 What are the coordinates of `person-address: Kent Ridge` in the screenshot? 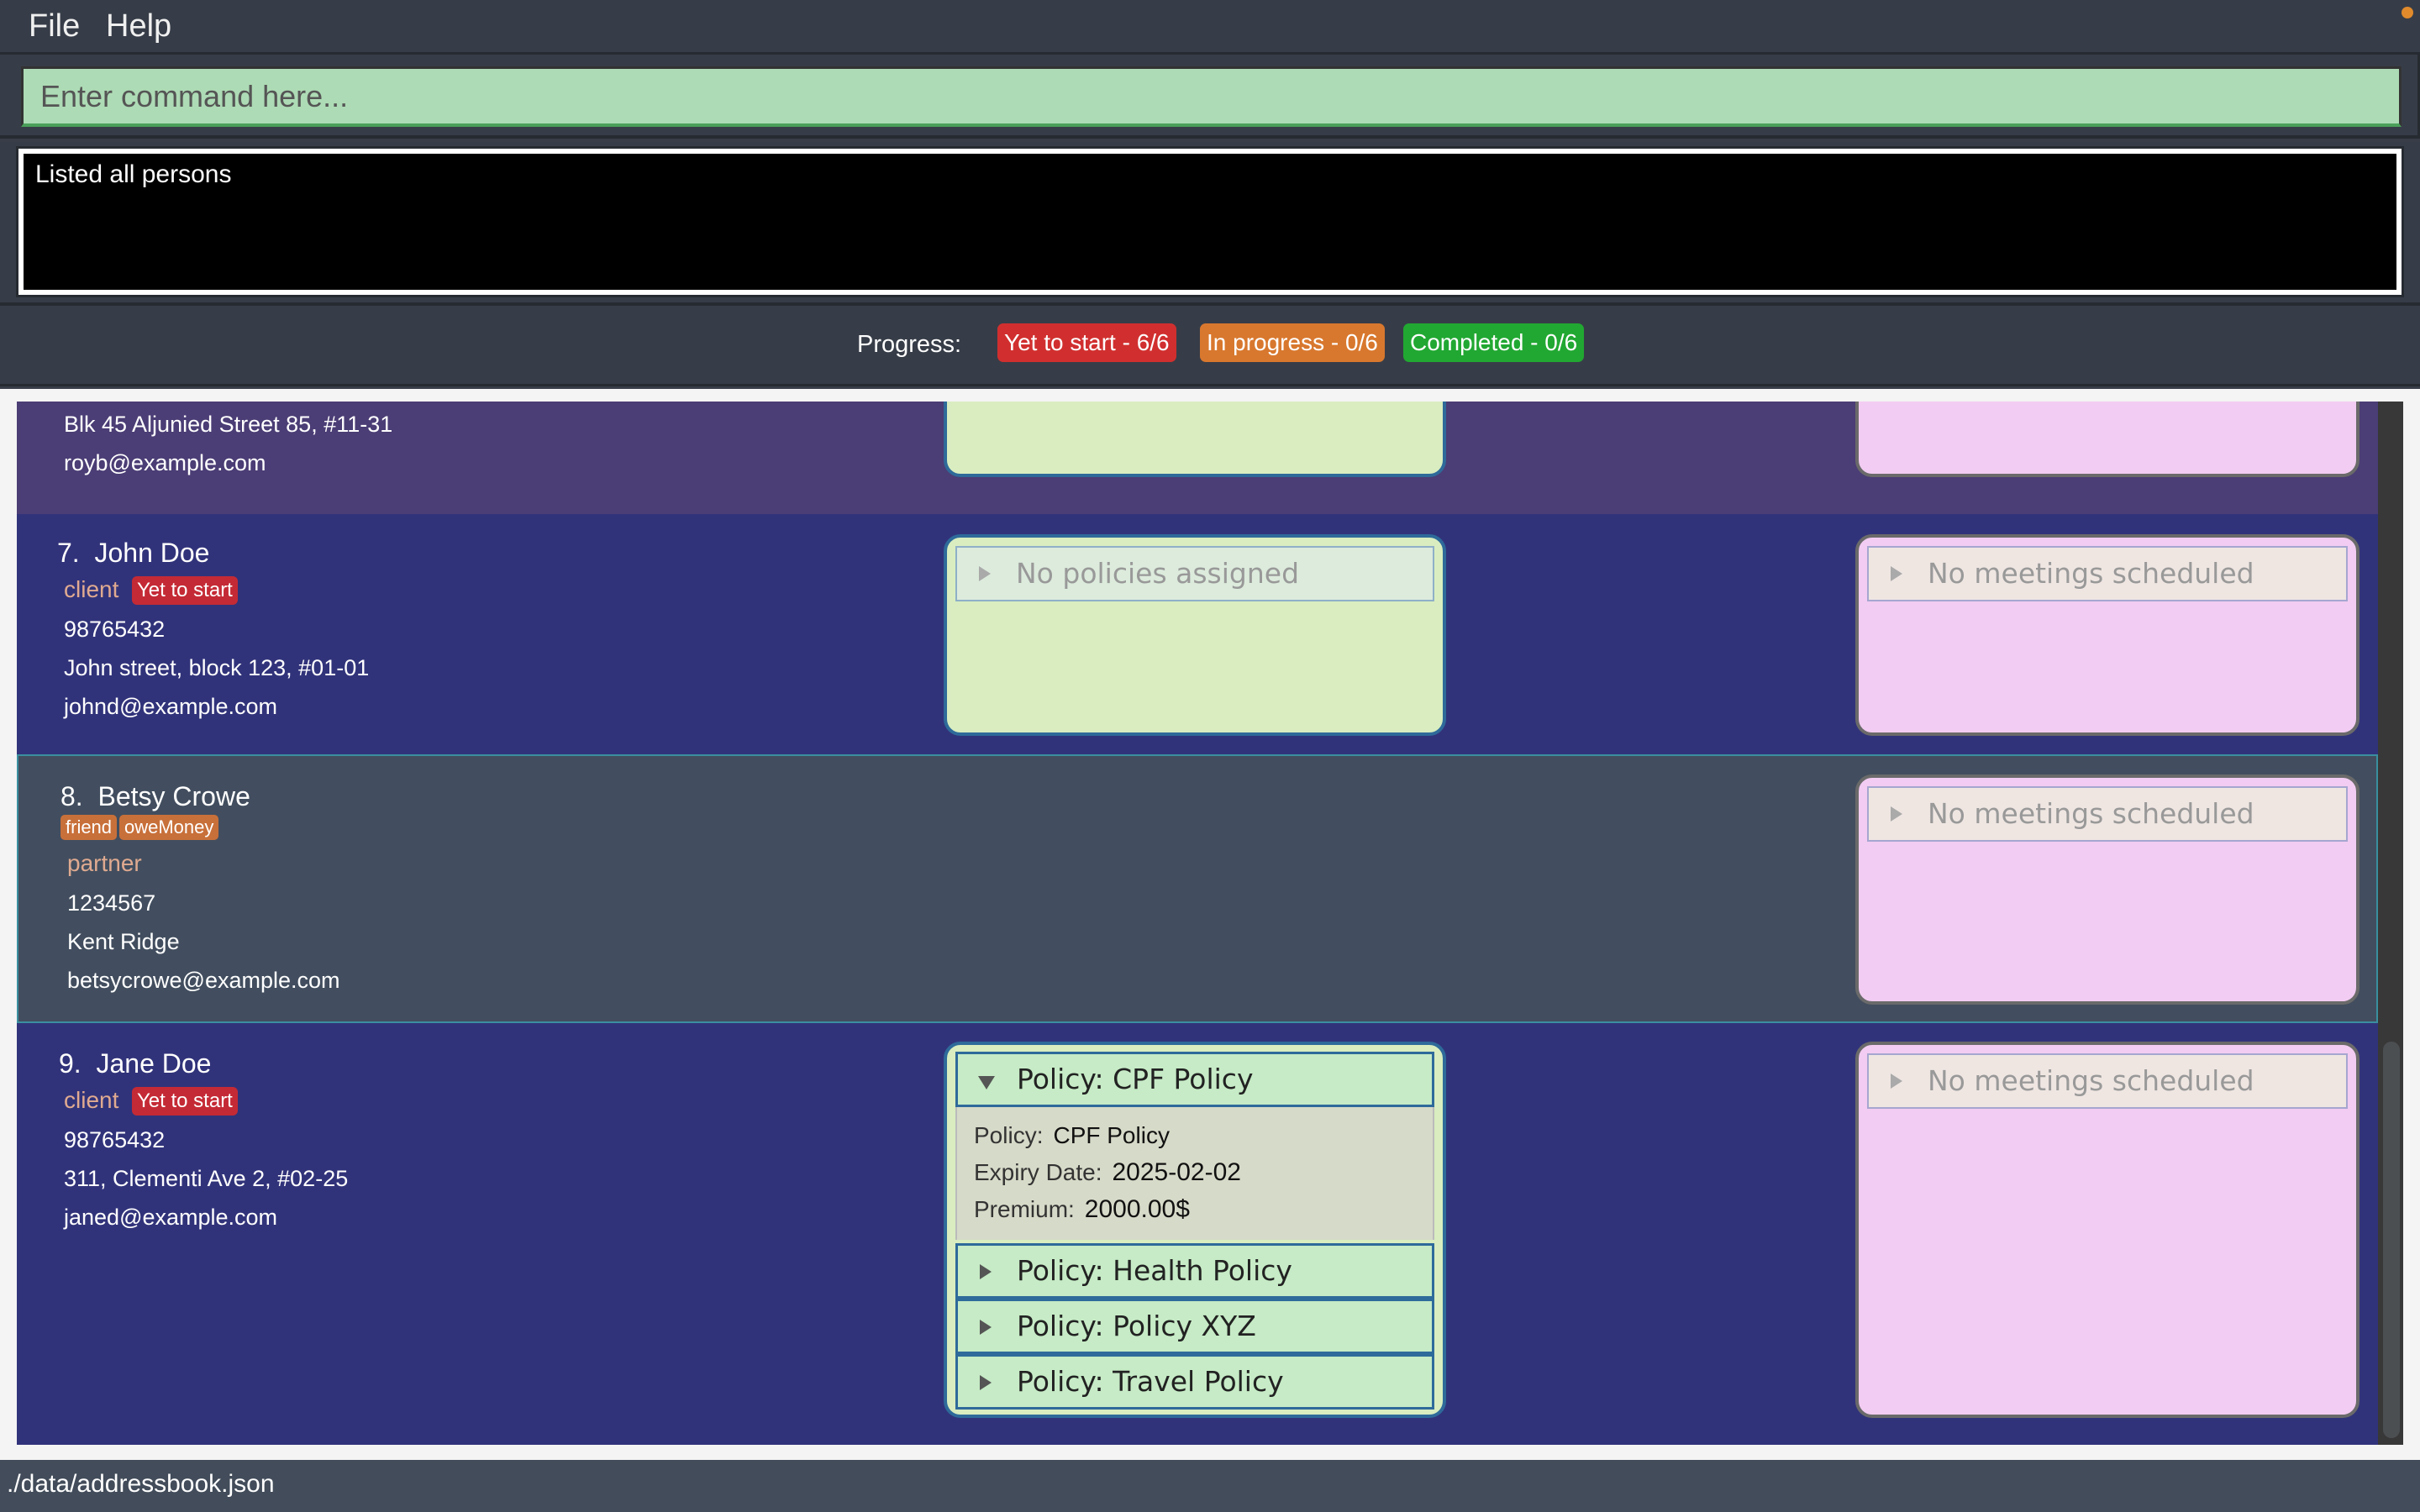 It's located at (124, 941).